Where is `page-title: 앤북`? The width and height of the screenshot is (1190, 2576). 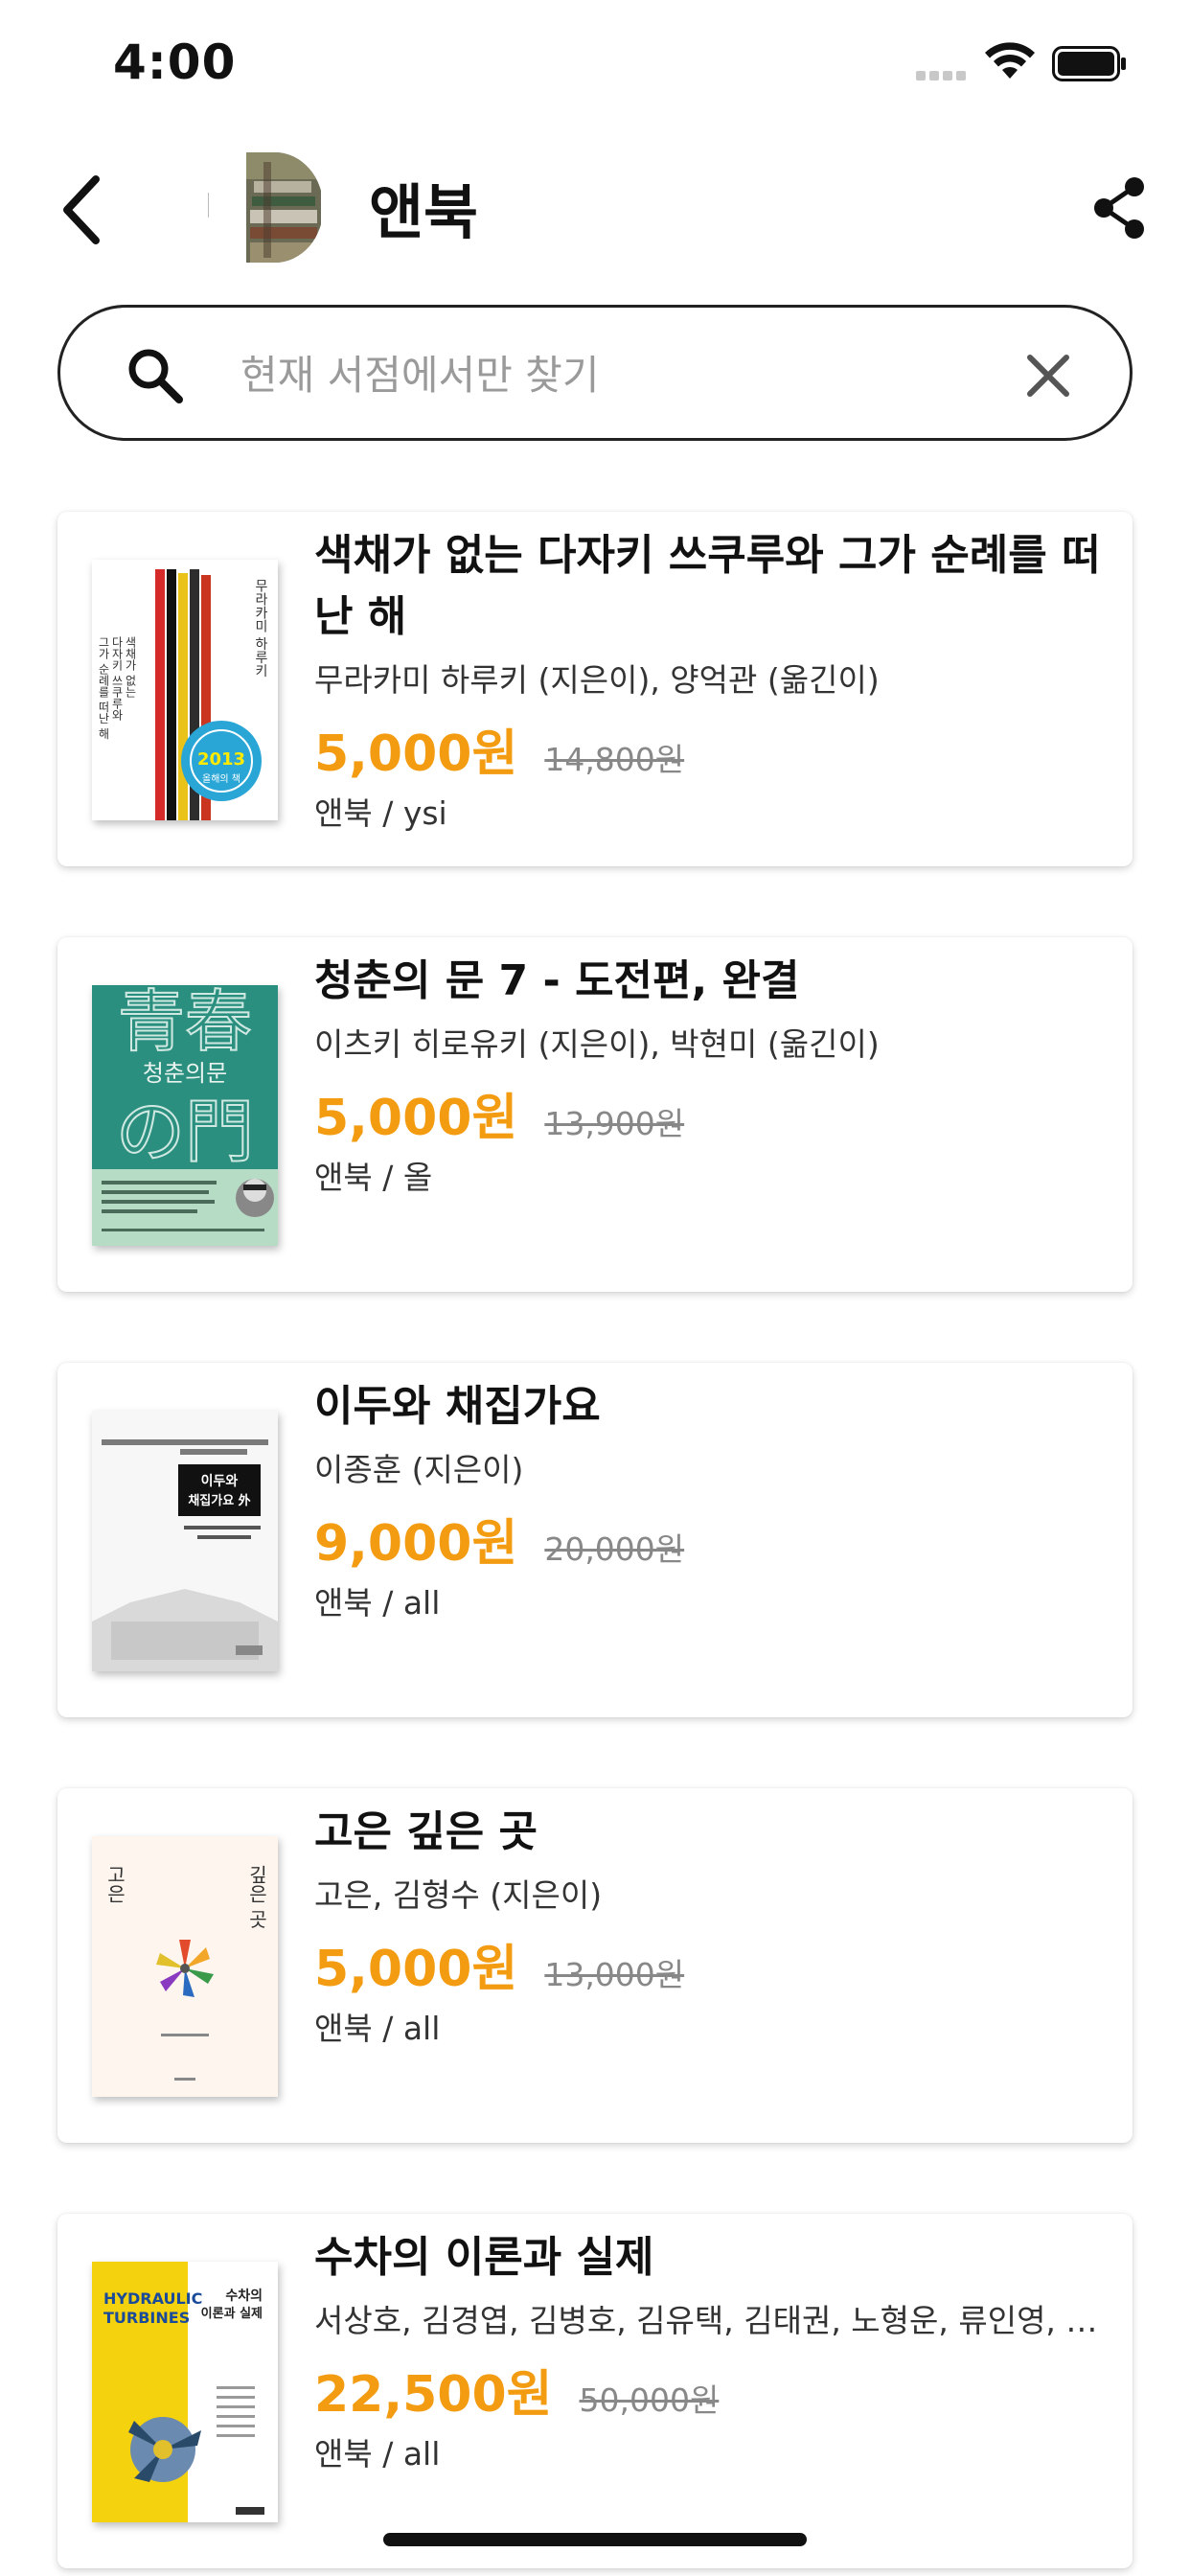
page-title: 앤북 is located at coordinates (424, 212).